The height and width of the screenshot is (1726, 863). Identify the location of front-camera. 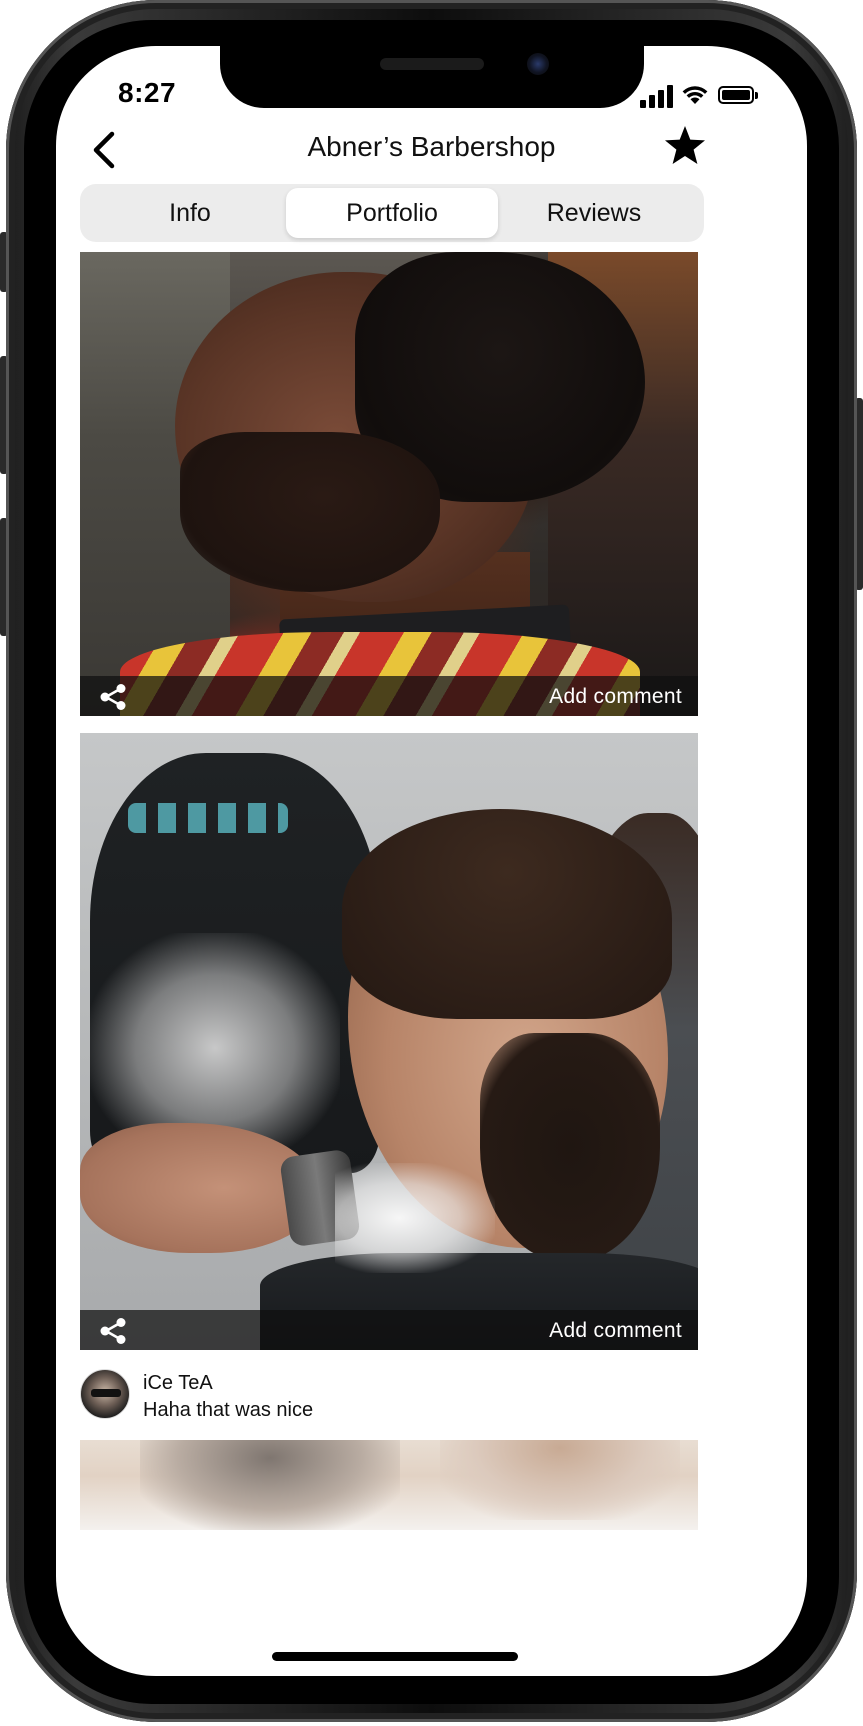
(538, 64).